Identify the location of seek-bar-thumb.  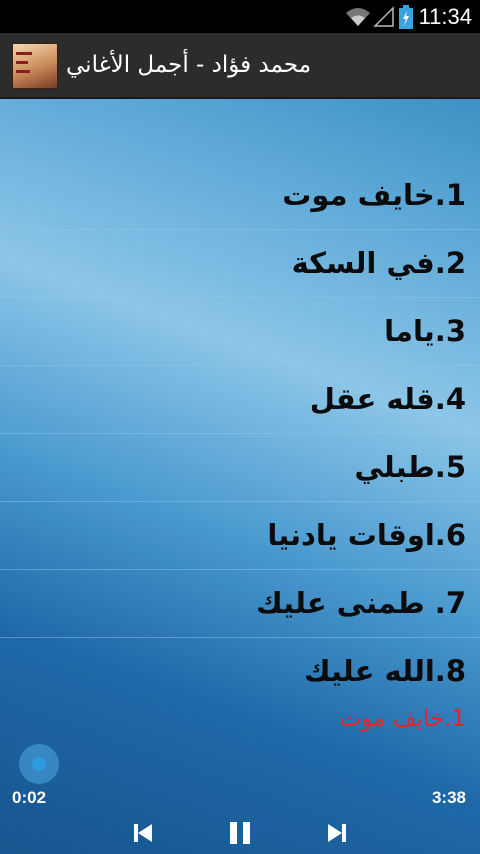
(39, 764).